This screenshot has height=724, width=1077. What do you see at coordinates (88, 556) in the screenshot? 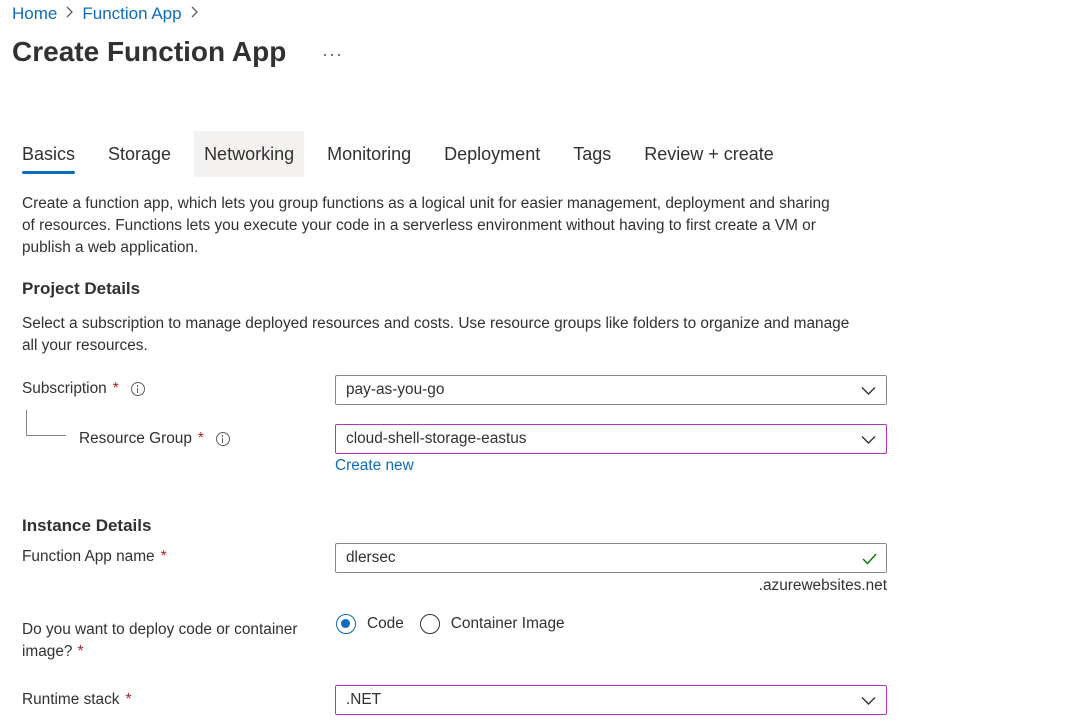
I see `function-app-name-label-text: Function App name` at bounding box center [88, 556].